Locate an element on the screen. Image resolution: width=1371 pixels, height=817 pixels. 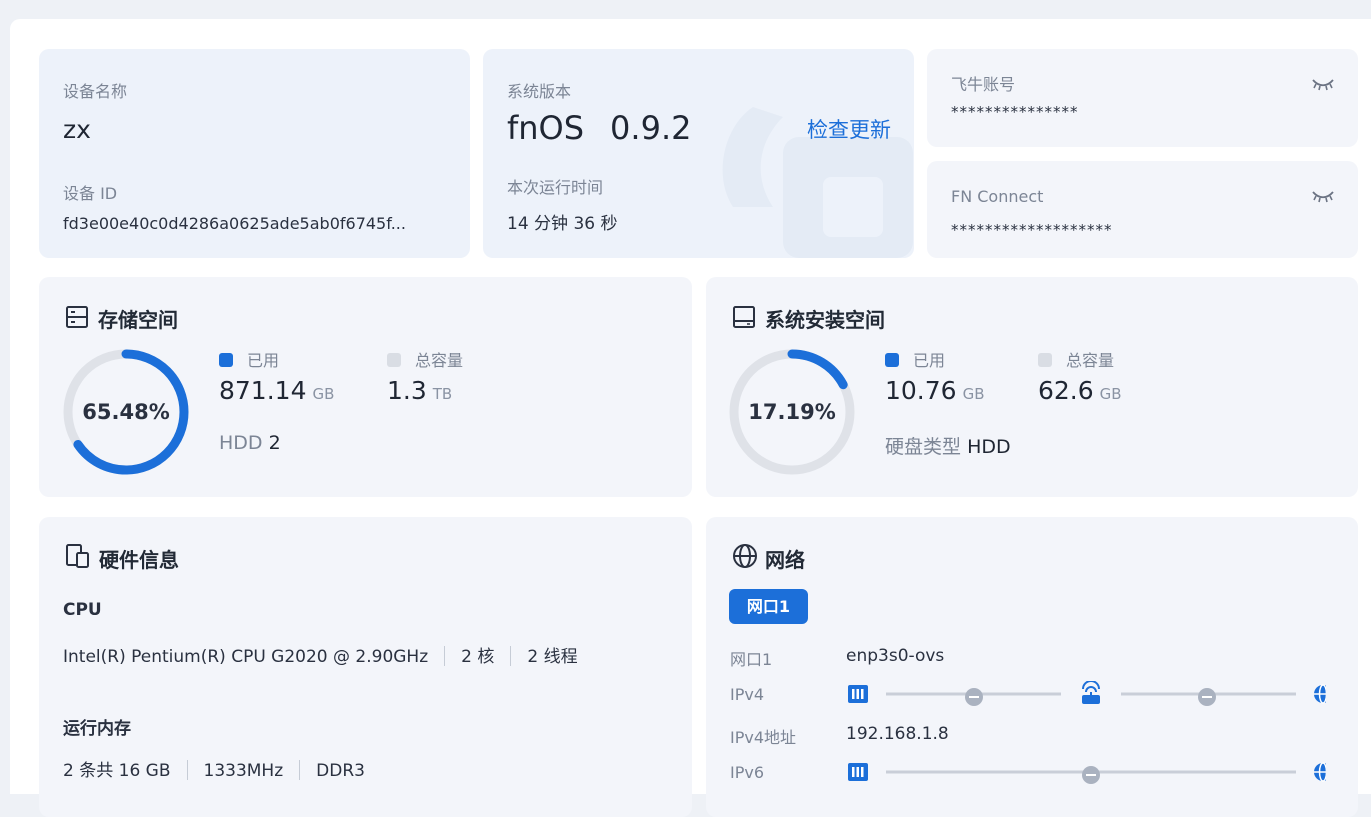
router-icon is located at coordinates (1091, 692).